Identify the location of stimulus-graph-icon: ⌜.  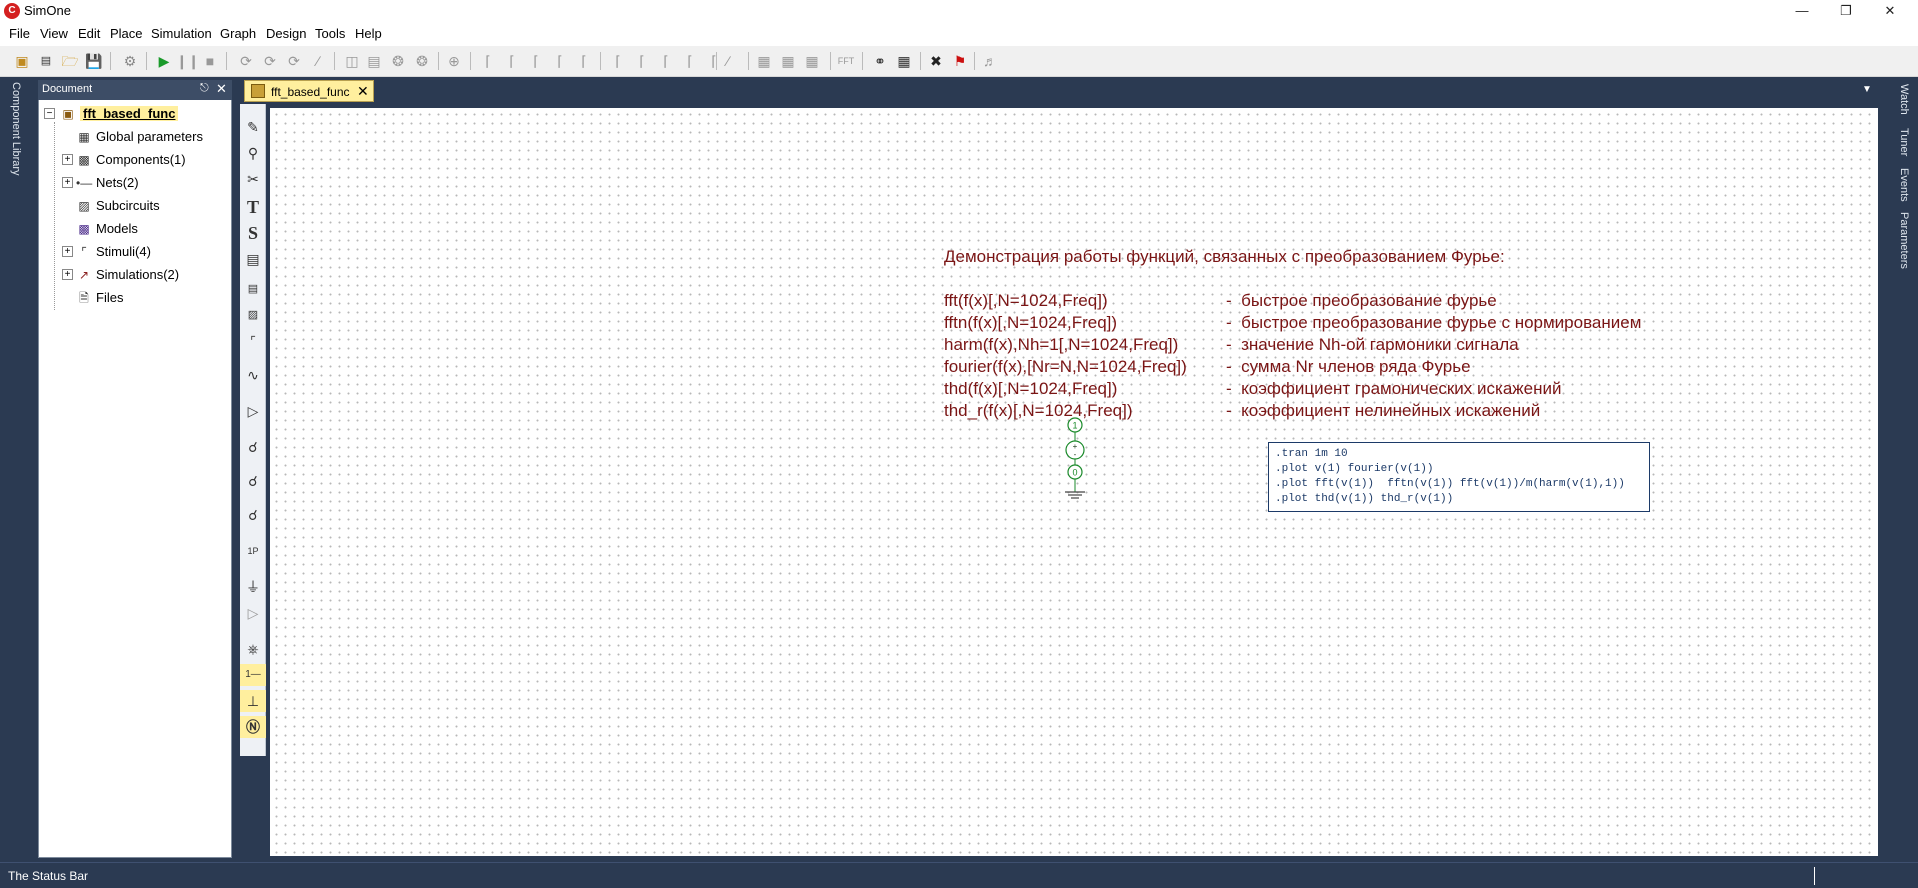
(253, 341).